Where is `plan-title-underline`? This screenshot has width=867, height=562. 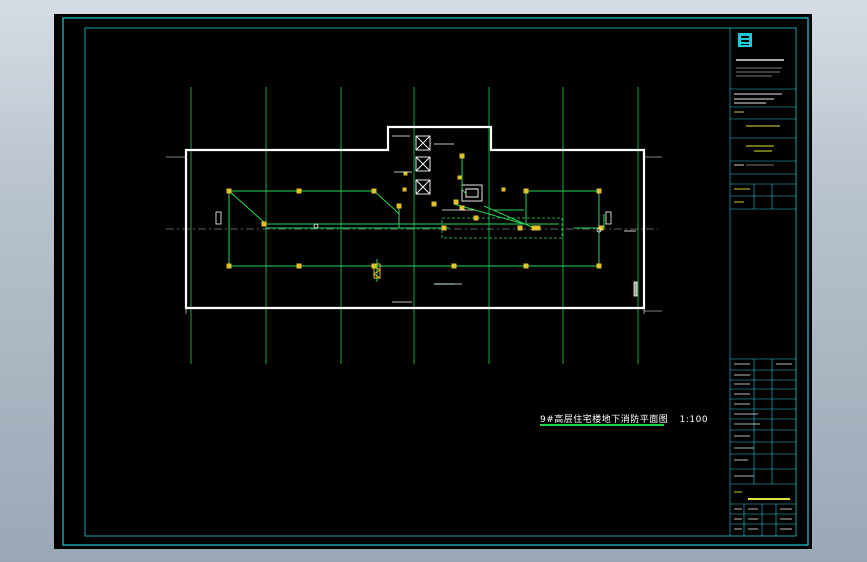 plan-title-underline is located at coordinates (602, 425).